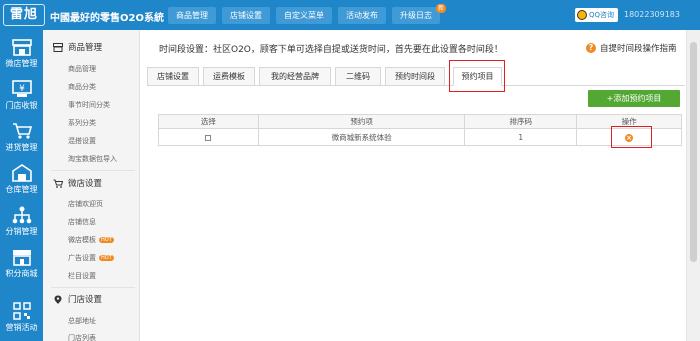  Describe the element at coordinates (89, 105) in the screenshot. I see `sidebar-item-season-category: 事节时间分类` at that location.